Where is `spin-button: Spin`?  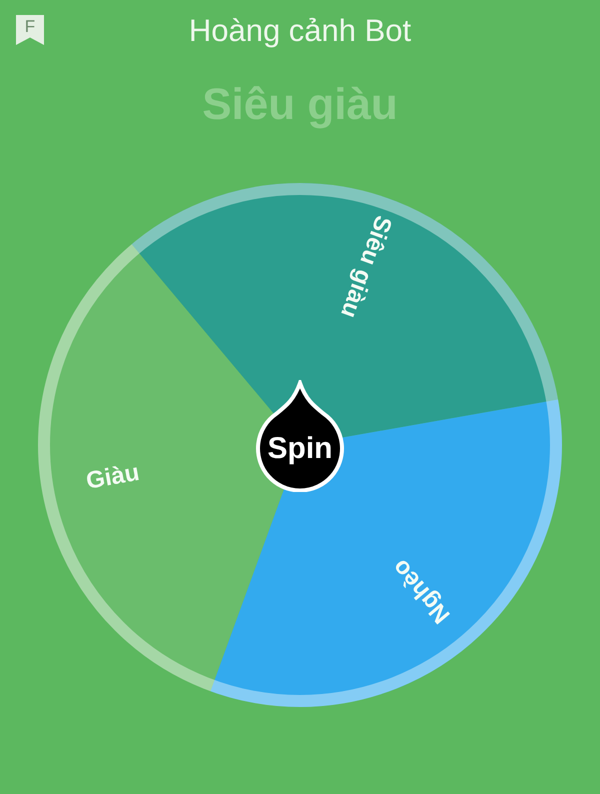 spin-button: Spin is located at coordinates (300, 436).